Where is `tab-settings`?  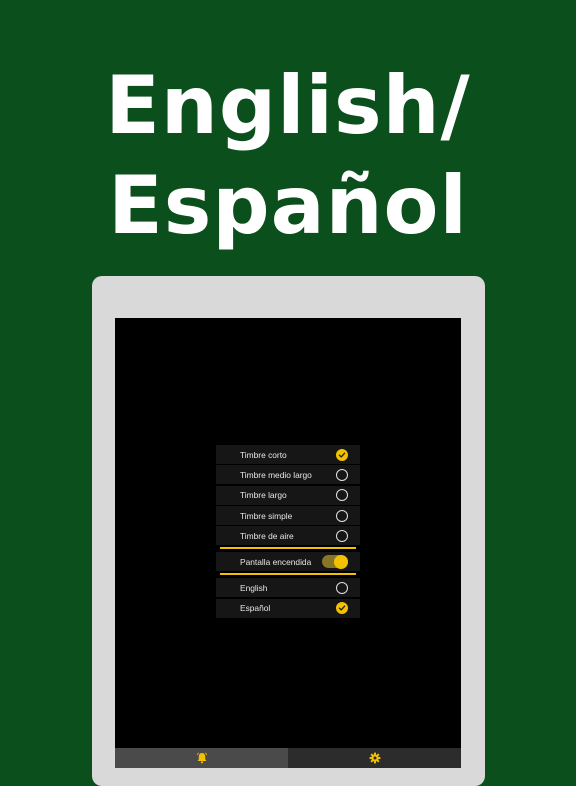
tab-settings is located at coordinates (374, 758).